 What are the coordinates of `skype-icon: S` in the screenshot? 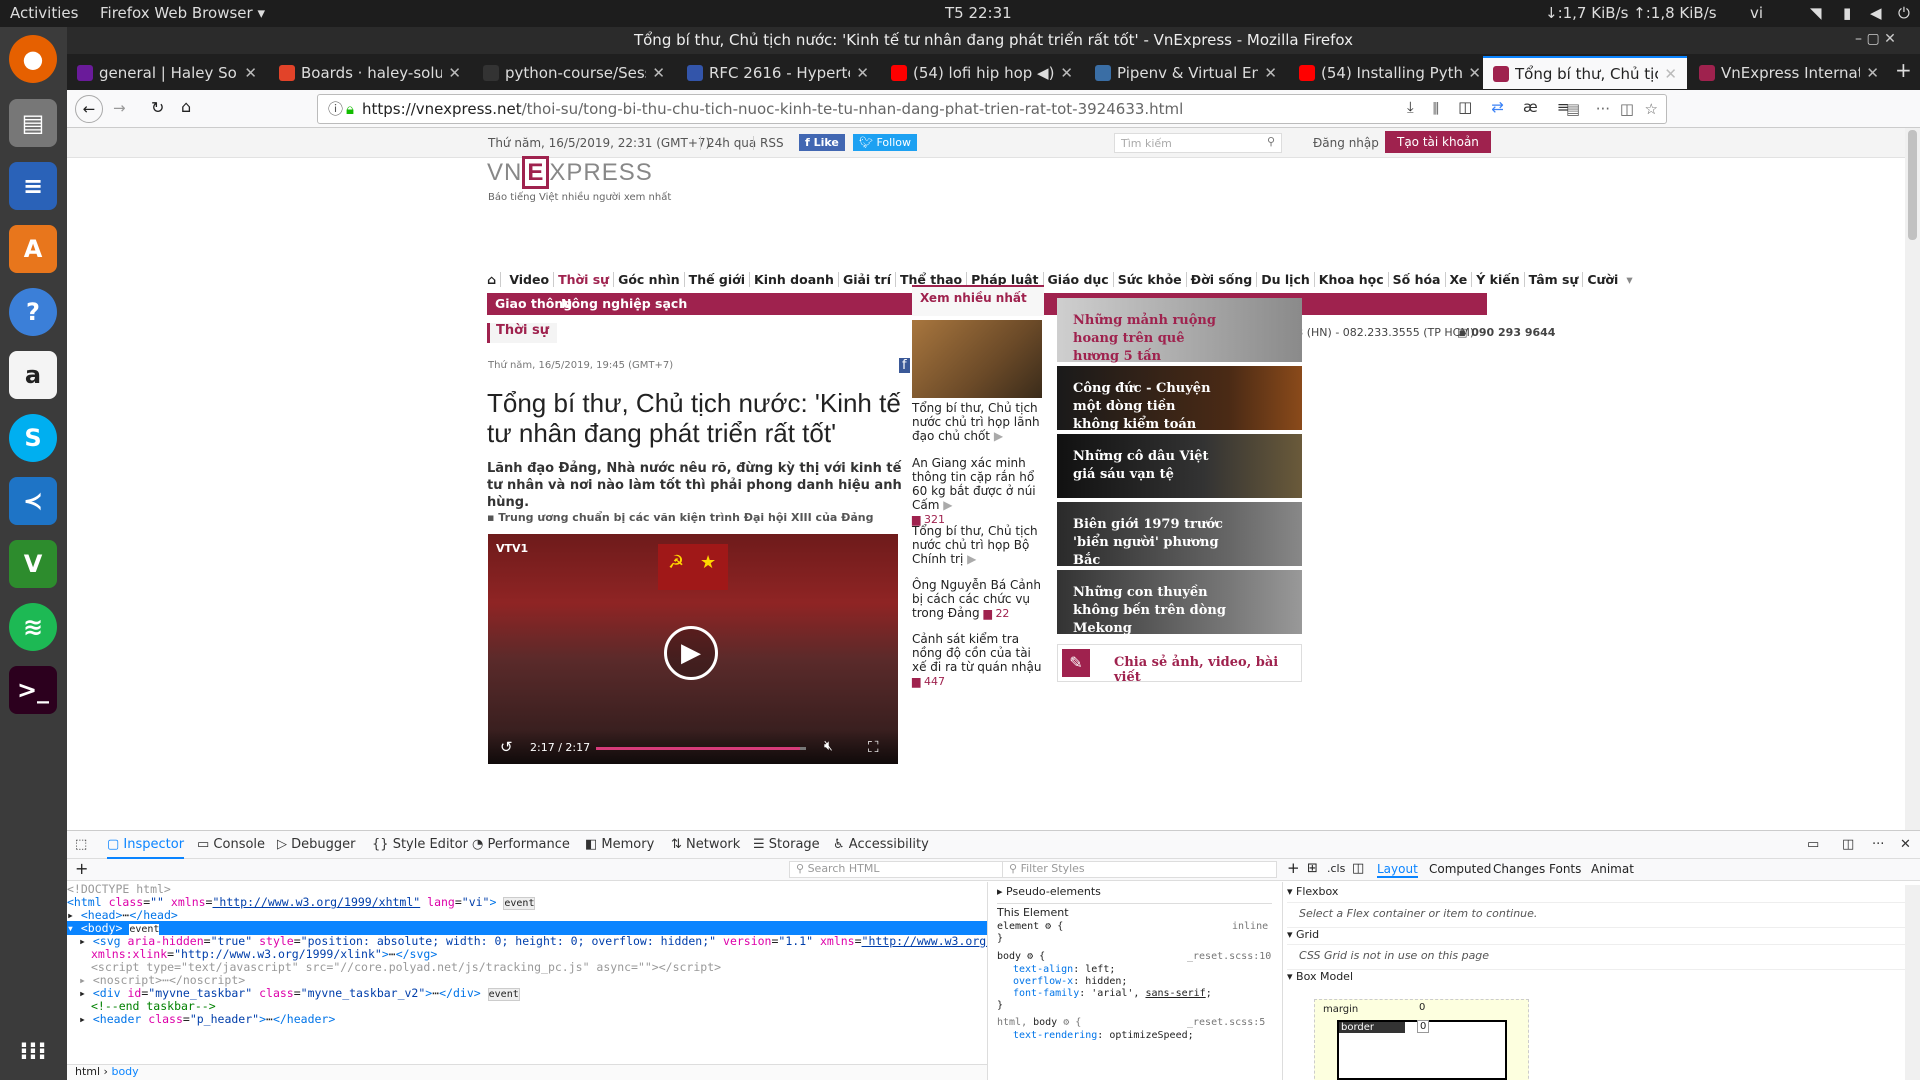 It's located at (33, 438).